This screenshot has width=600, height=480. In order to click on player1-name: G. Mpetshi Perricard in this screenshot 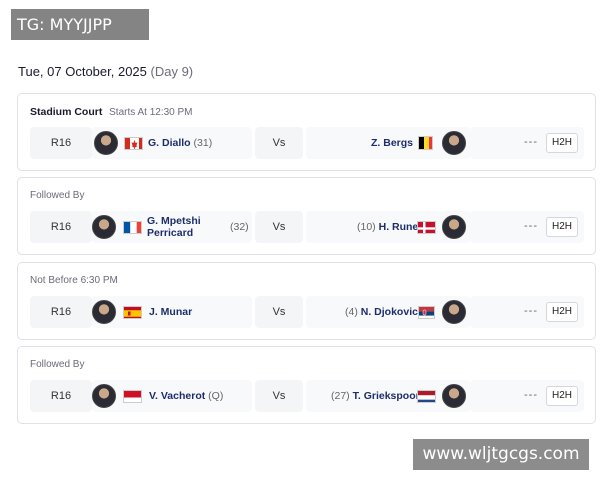, I will do `click(174, 227)`.